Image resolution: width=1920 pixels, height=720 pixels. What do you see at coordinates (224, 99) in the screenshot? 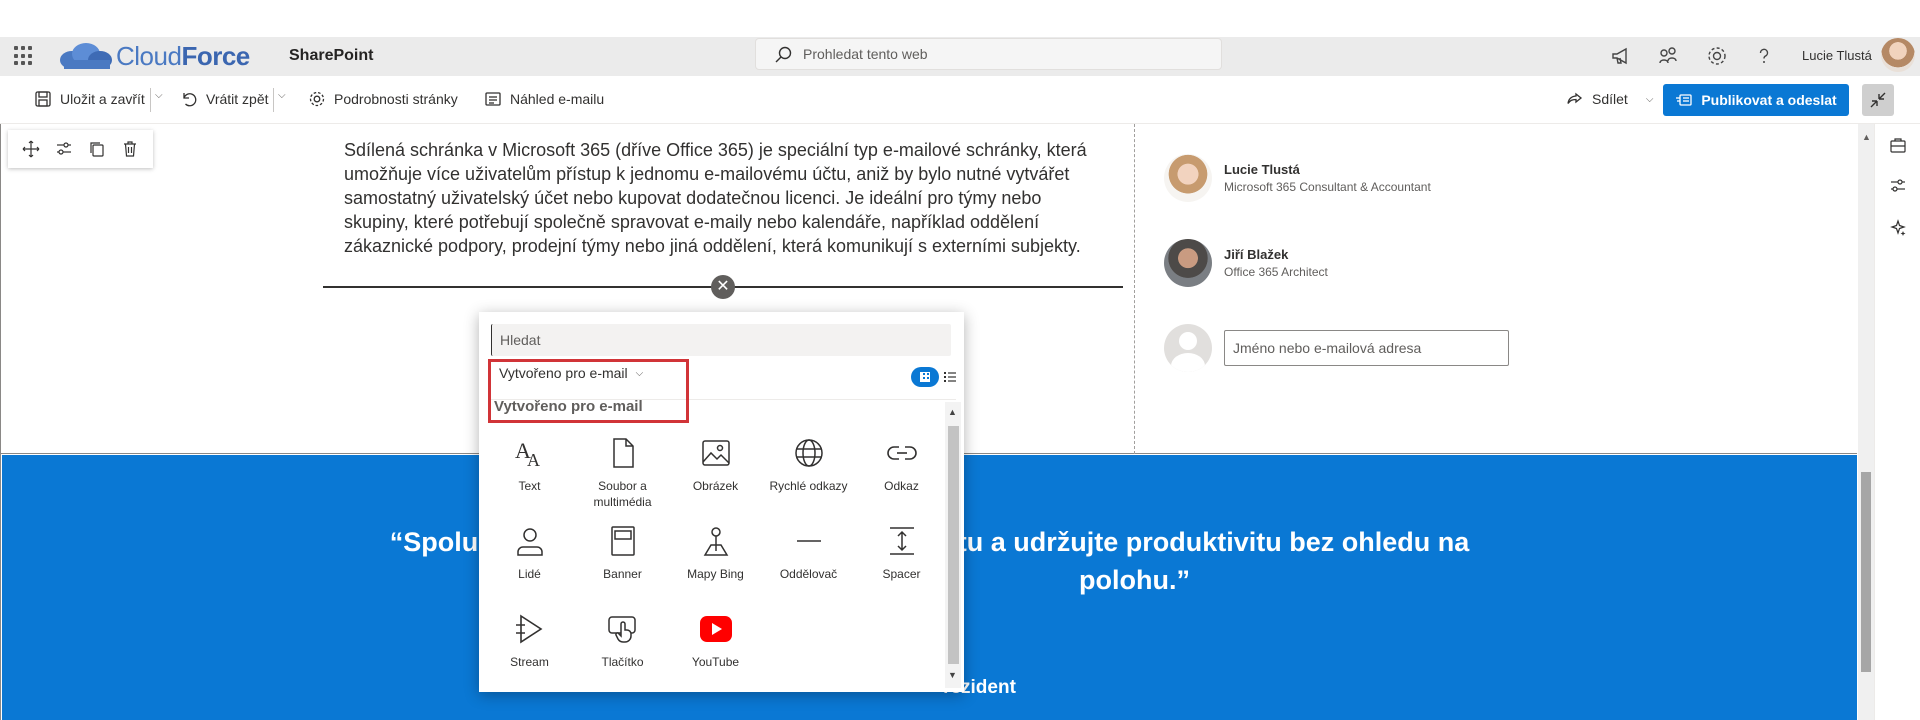
I see `undo-button: Vrátit zpět` at bounding box center [224, 99].